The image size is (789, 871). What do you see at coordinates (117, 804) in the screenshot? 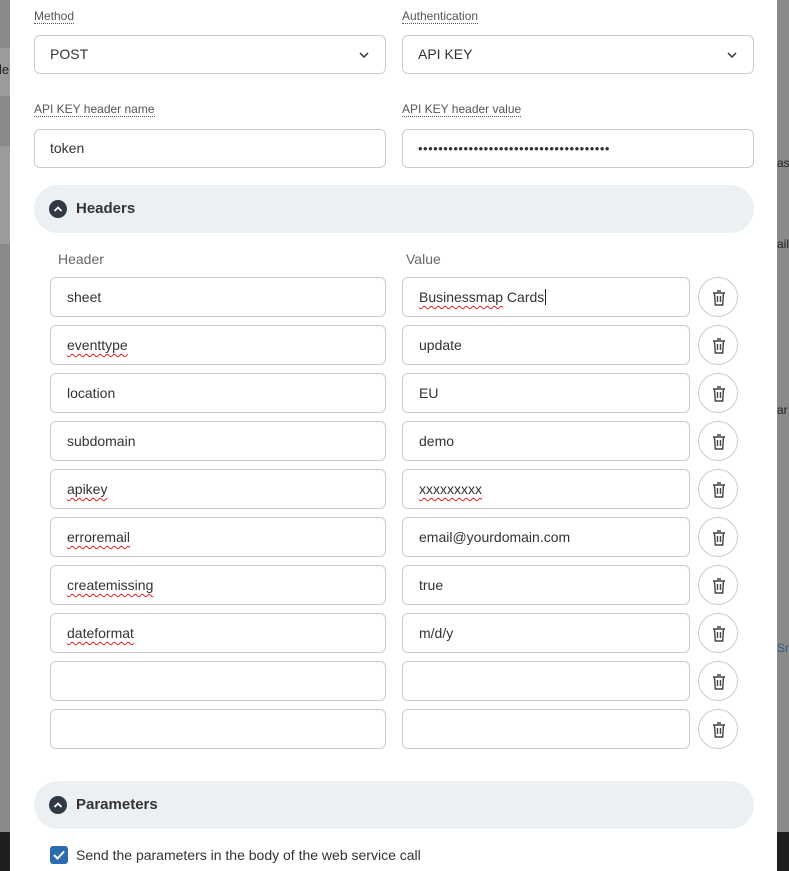
I see `parameters-section-title: Parameters` at bounding box center [117, 804].